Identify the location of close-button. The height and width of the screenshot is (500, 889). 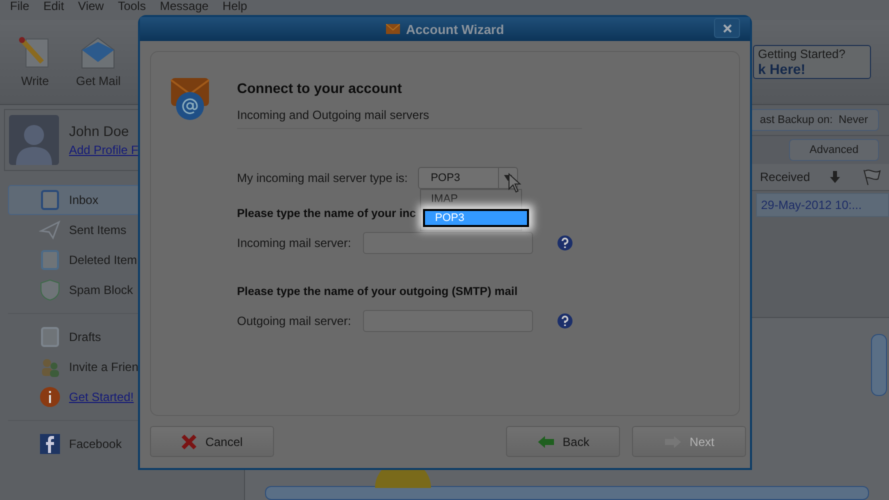
(727, 28).